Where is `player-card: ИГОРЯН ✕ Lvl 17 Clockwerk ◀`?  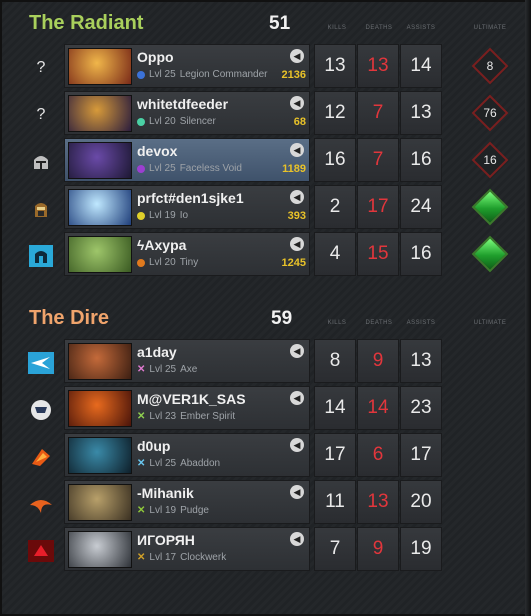
player-card: ИГОРЯН ✕ Lvl 17 Clockwerk ◀ is located at coordinates (187, 549).